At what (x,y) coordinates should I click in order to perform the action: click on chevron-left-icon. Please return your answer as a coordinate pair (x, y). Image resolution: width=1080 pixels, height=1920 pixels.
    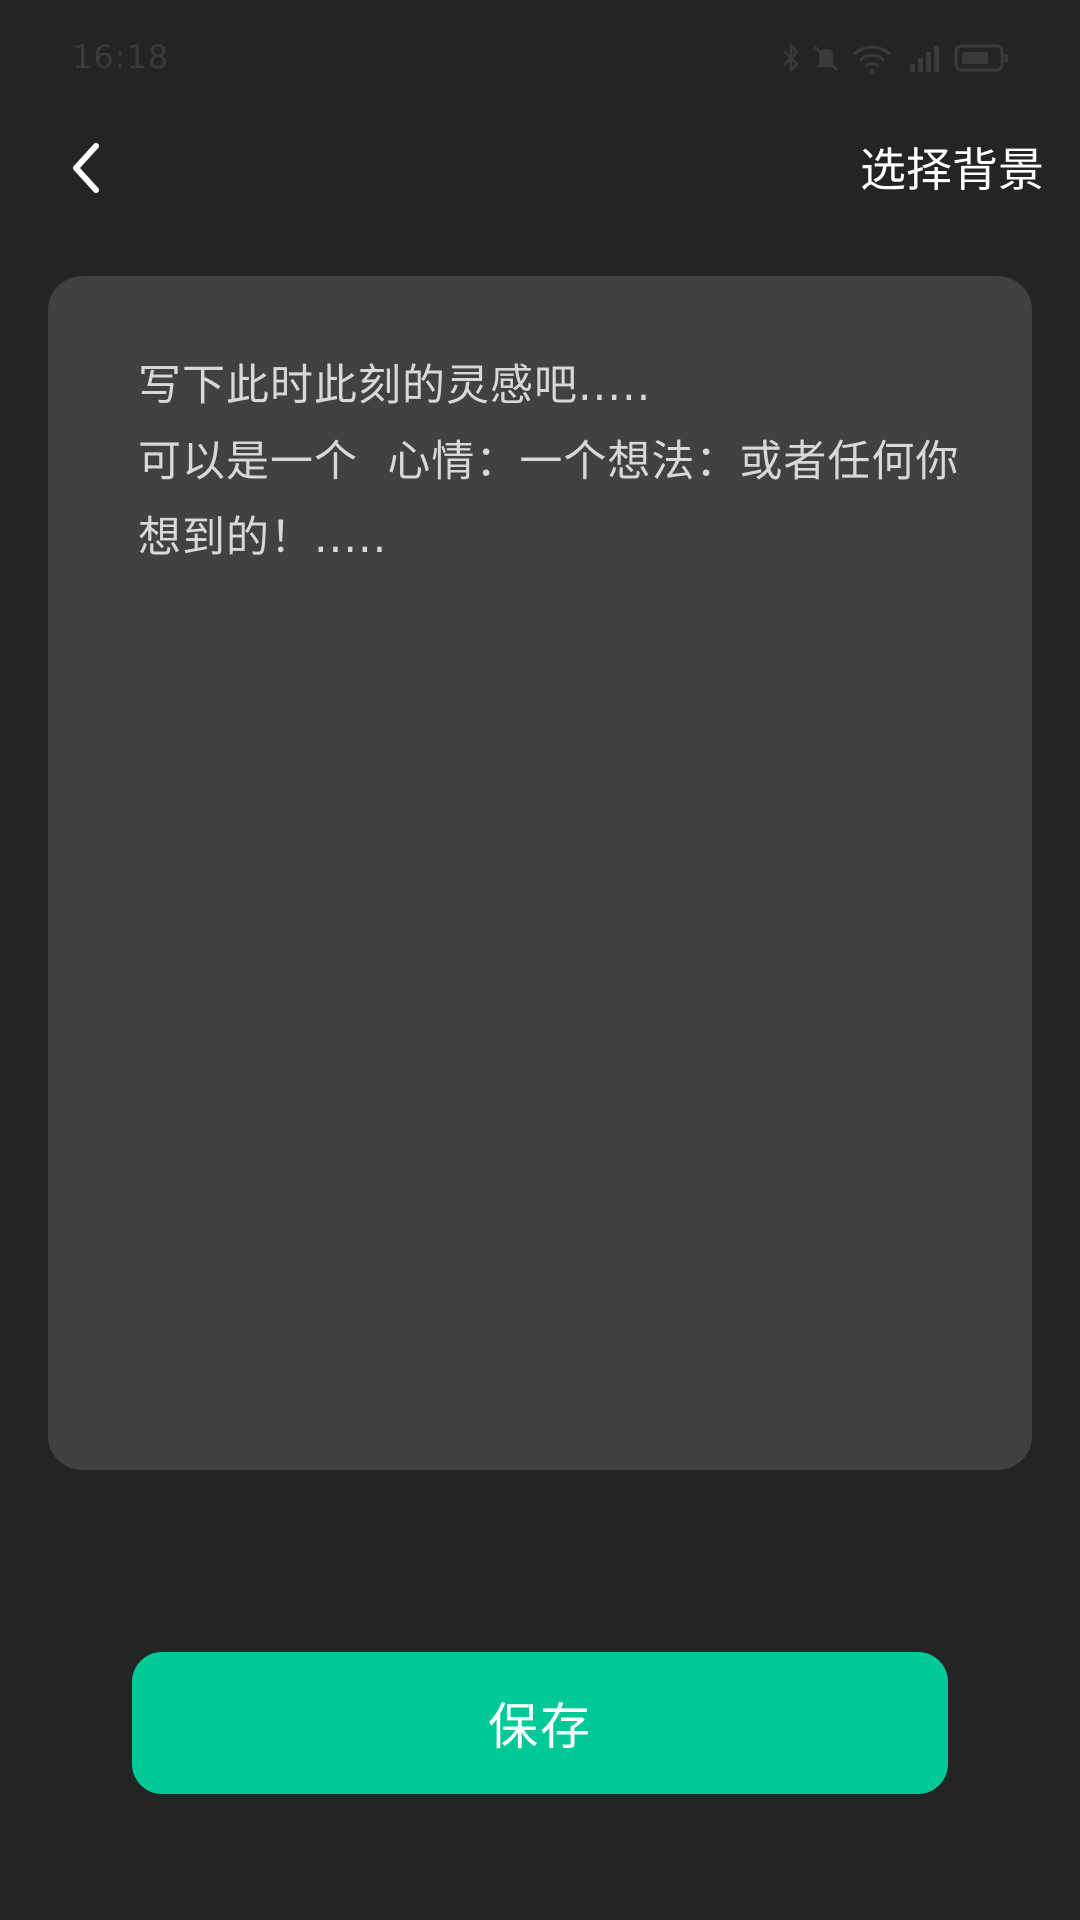
    Looking at the image, I should click on (86, 170).